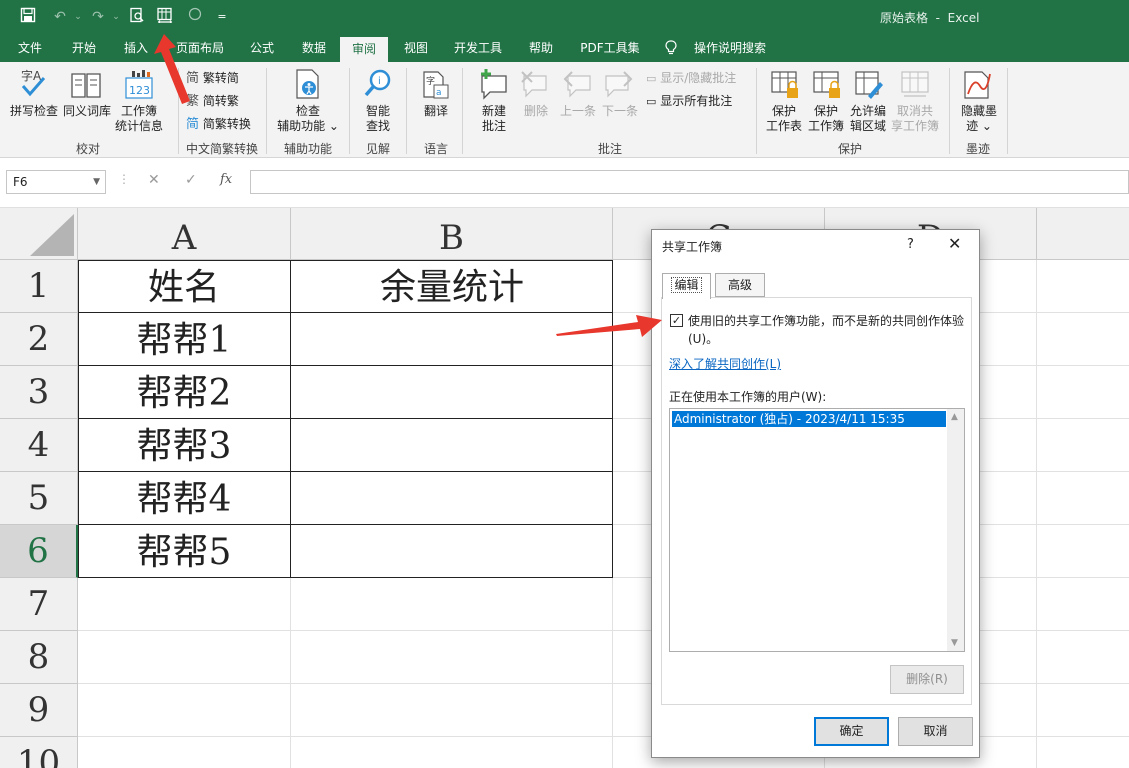 The height and width of the screenshot is (768, 1129). Describe the element at coordinates (825, 126) in the screenshot. I see `protect-workbook-label-2: 工作簿` at that location.